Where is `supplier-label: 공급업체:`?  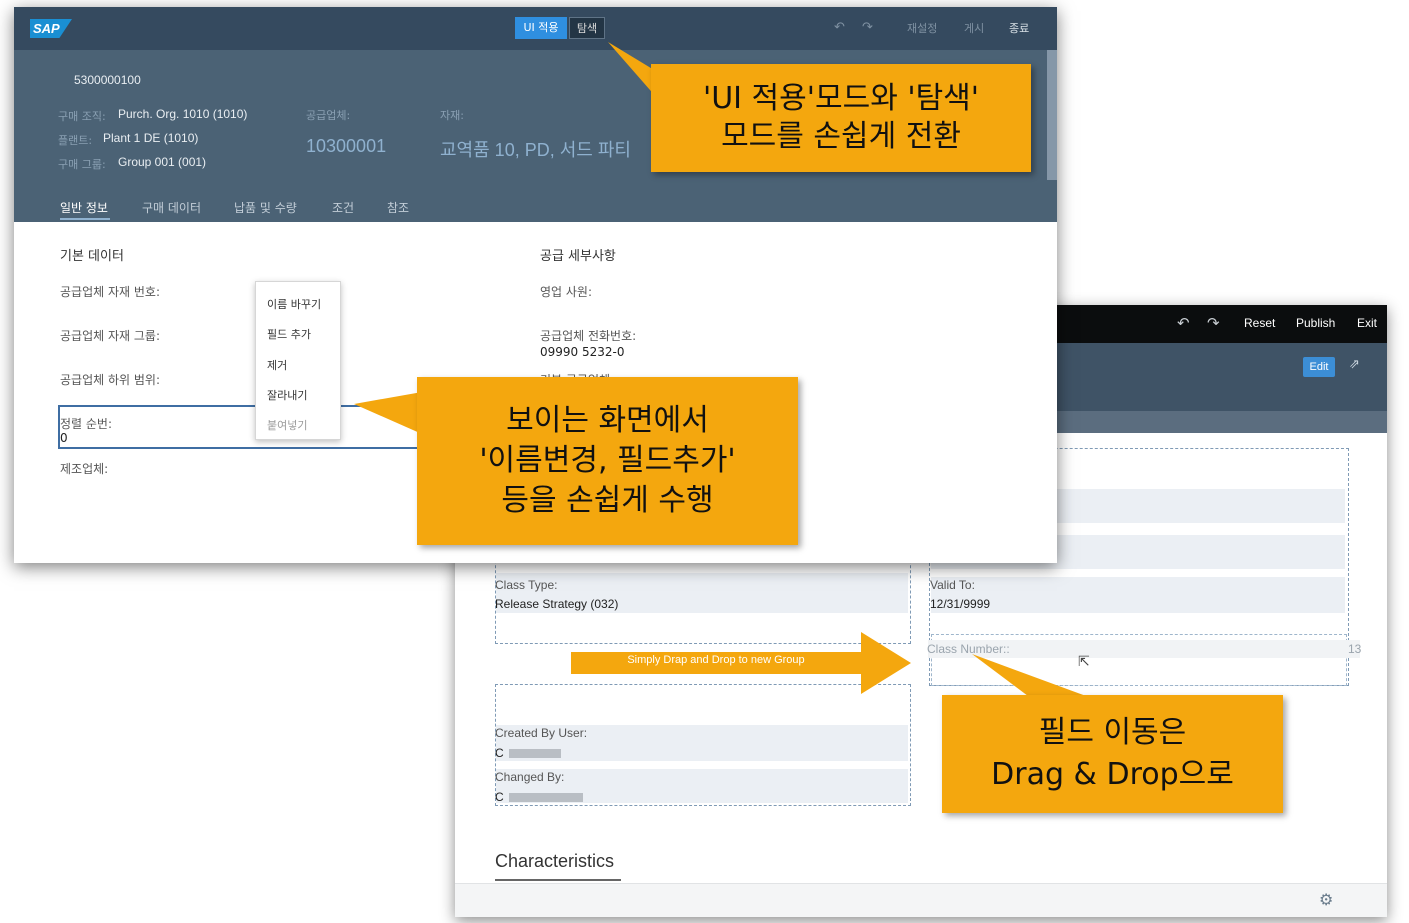
supplier-label: 공급업체: is located at coordinates (328, 115).